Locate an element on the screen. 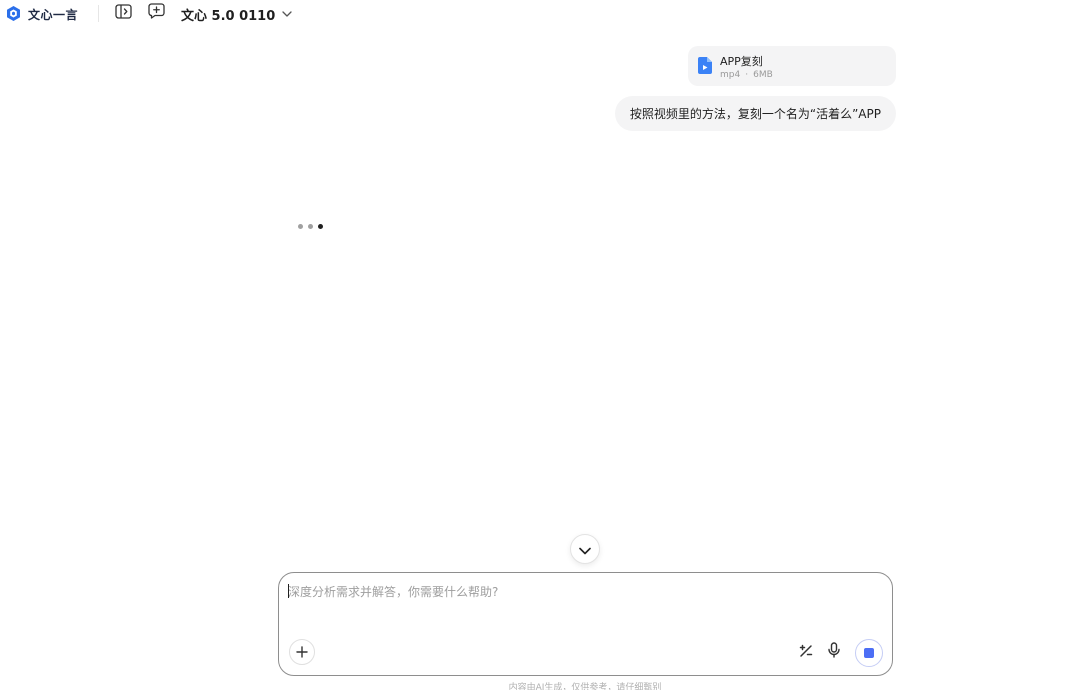  ai-disclaimer: 内容由AI生成，仅供参考，请仔细甄别 is located at coordinates (585, 686).